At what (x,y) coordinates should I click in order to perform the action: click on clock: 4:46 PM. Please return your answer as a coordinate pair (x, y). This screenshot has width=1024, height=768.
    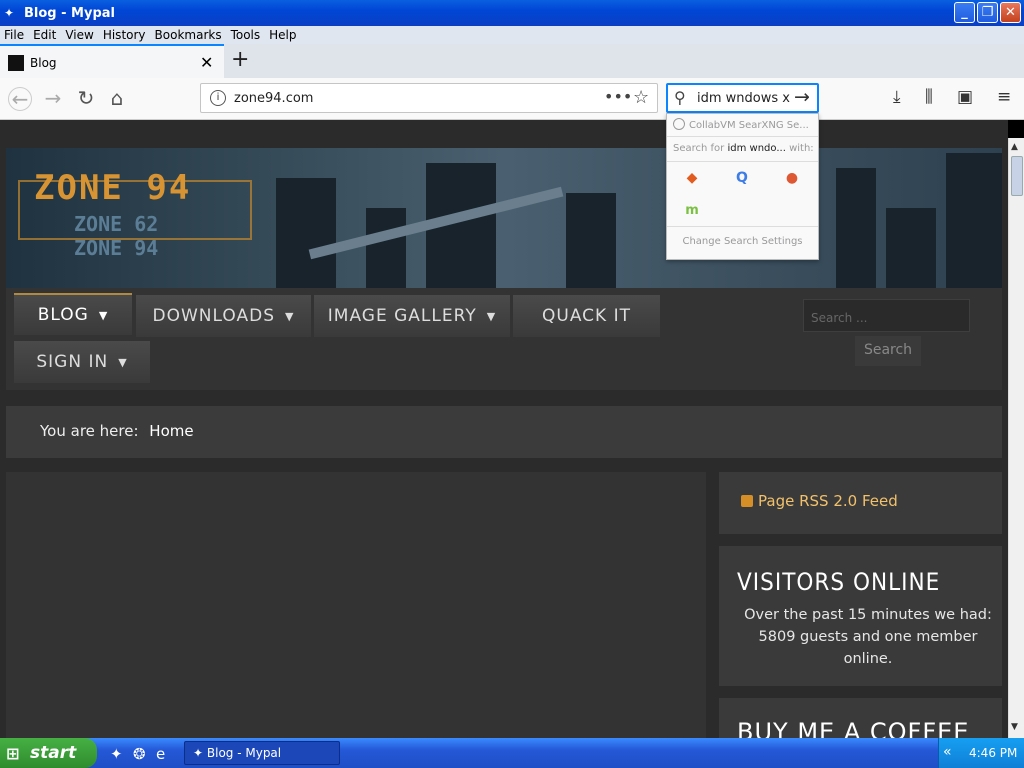
    Looking at the image, I should click on (993, 753).